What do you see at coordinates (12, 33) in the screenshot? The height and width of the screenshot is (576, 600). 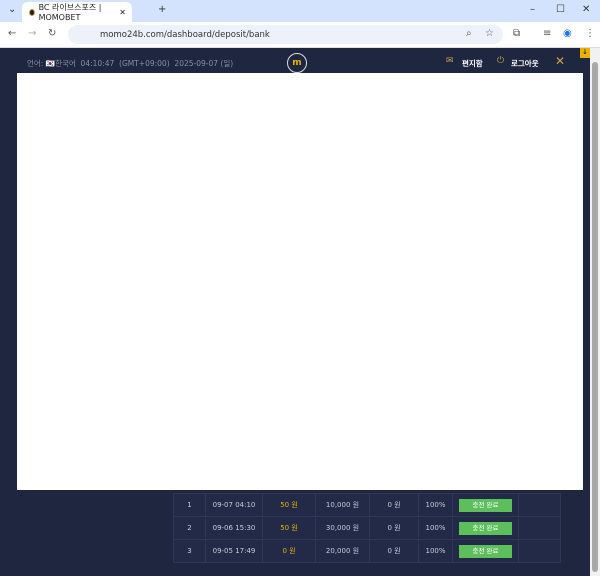 I see `back-icon: ←` at bounding box center [12, 33].